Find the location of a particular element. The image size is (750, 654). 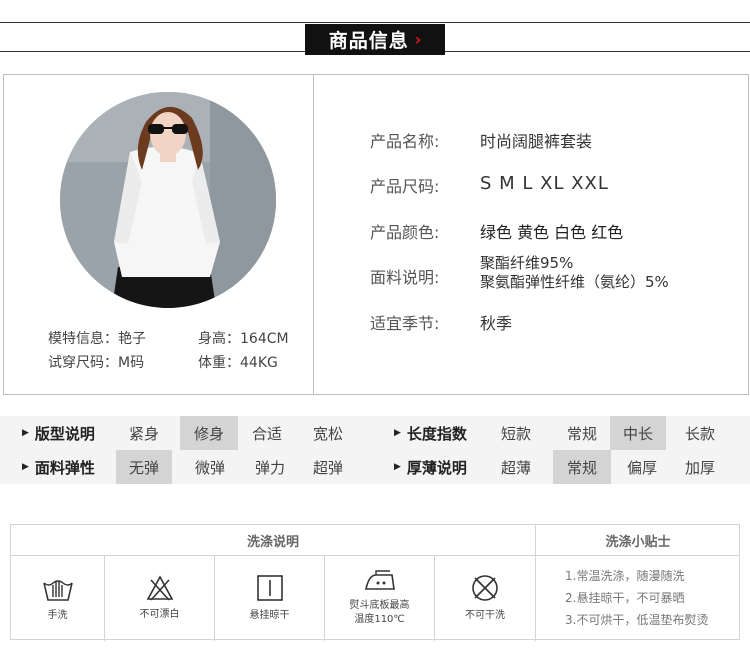

model-photo-illustration is located at coordinates (168, 200).